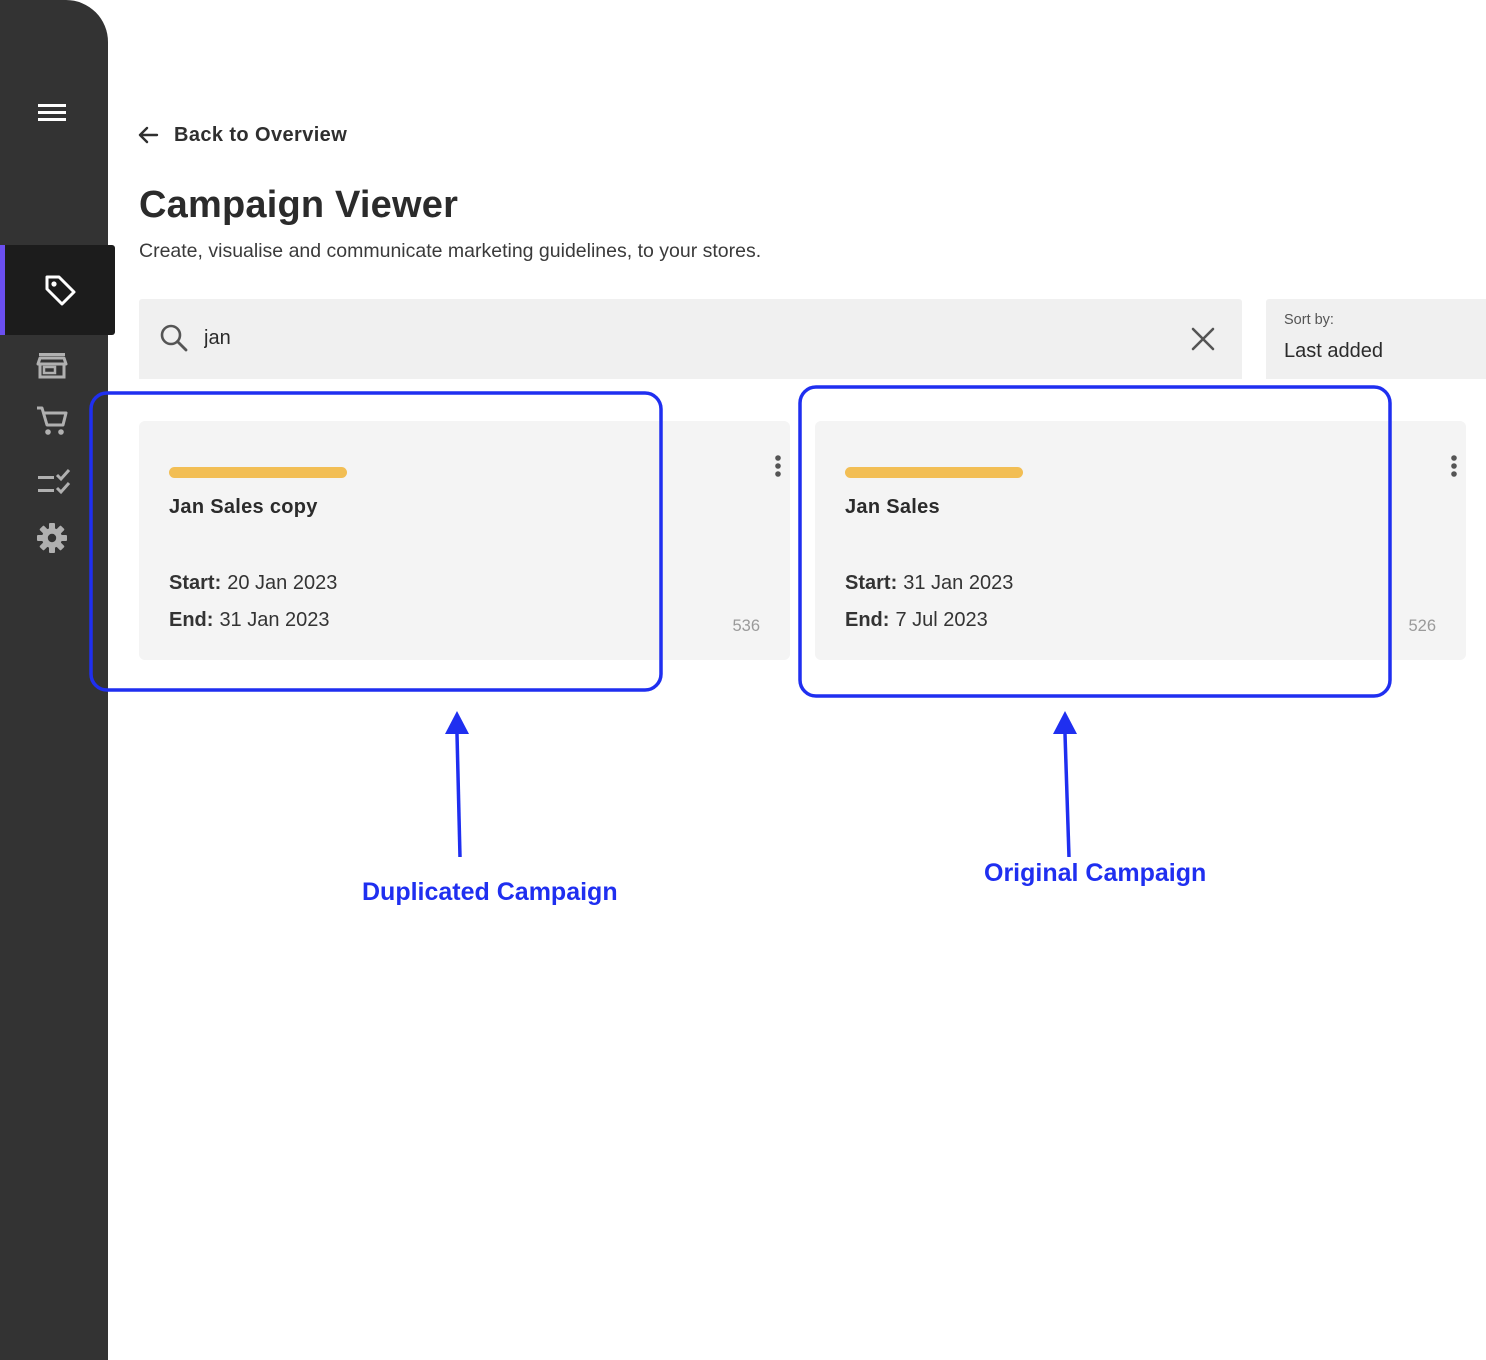  I want to click on page-title: Campaign Viewer, so click(299, 205).